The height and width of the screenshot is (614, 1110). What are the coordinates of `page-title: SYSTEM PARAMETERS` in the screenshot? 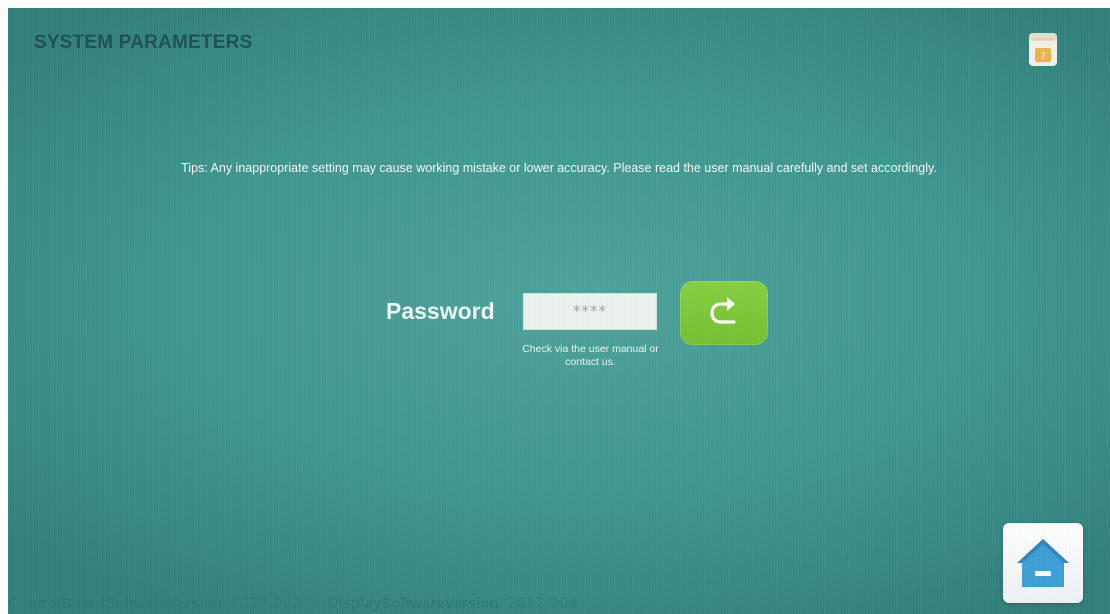 It's located at (143, 42).